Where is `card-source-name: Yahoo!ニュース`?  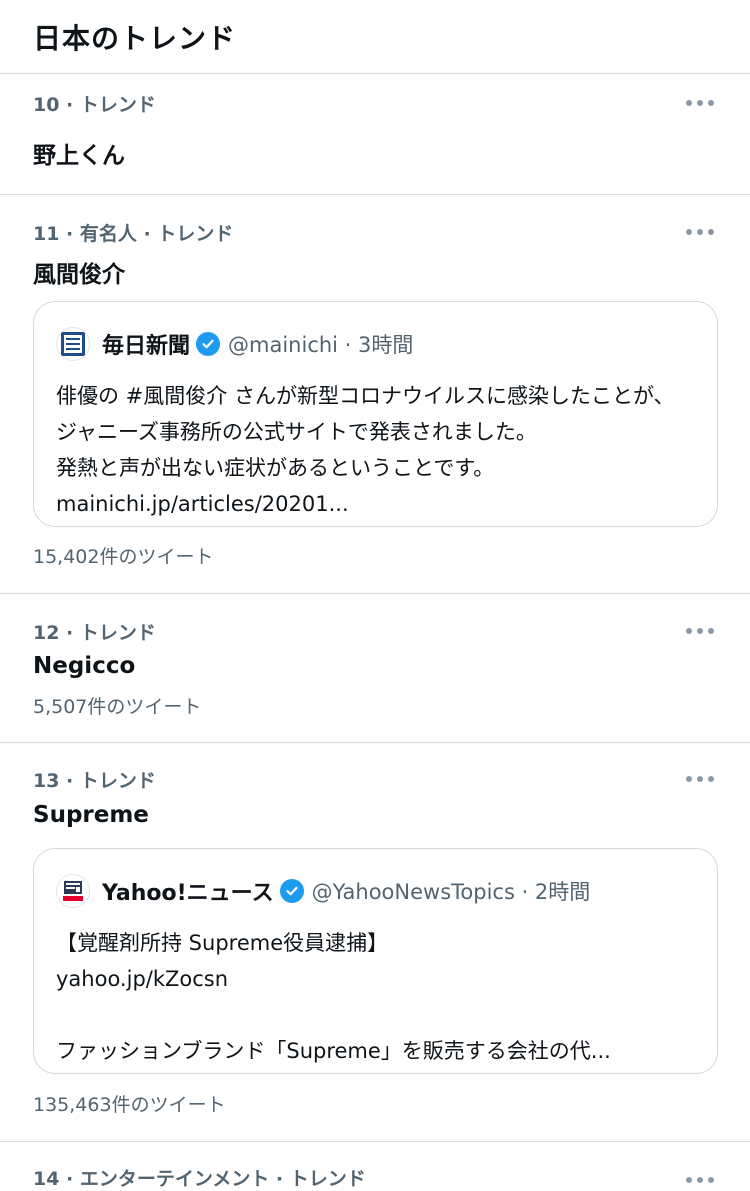
card-source-name: Yahoo!ニュース is located at coordinates (188, 893).